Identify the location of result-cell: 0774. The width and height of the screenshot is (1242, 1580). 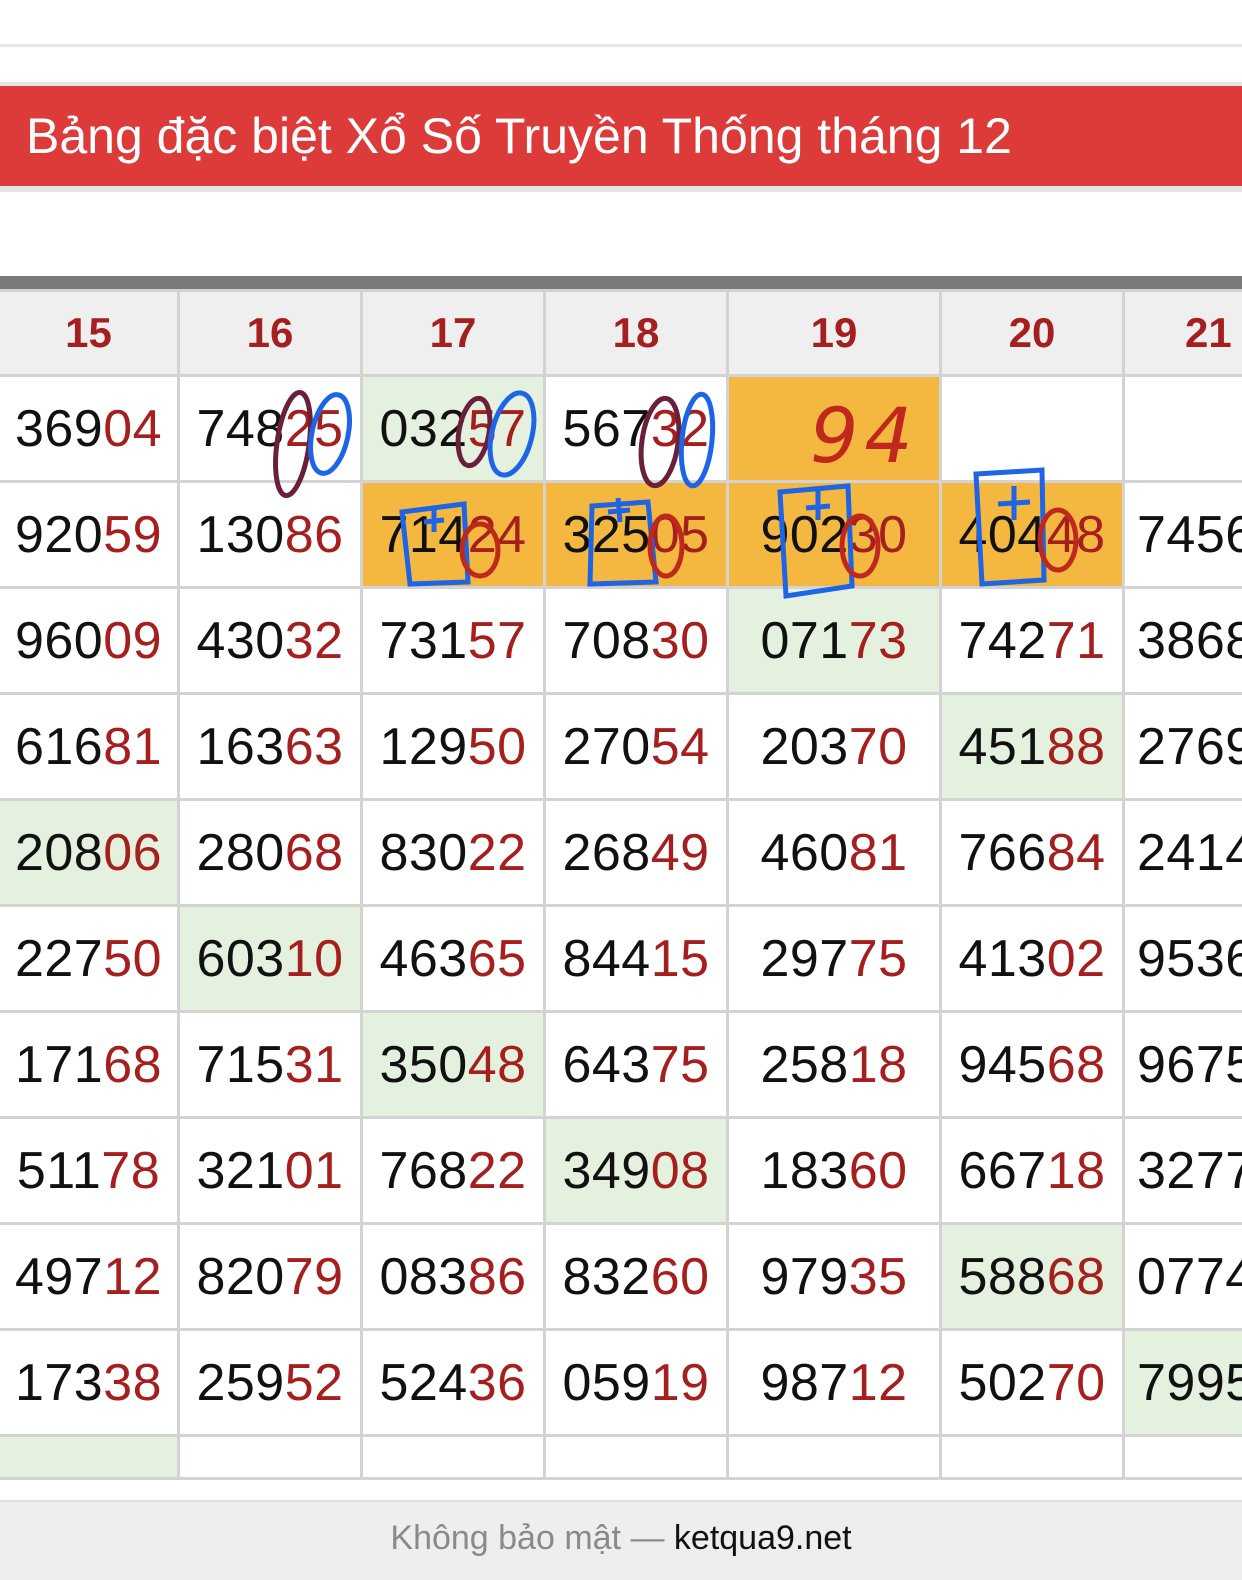
(1182, 1276).